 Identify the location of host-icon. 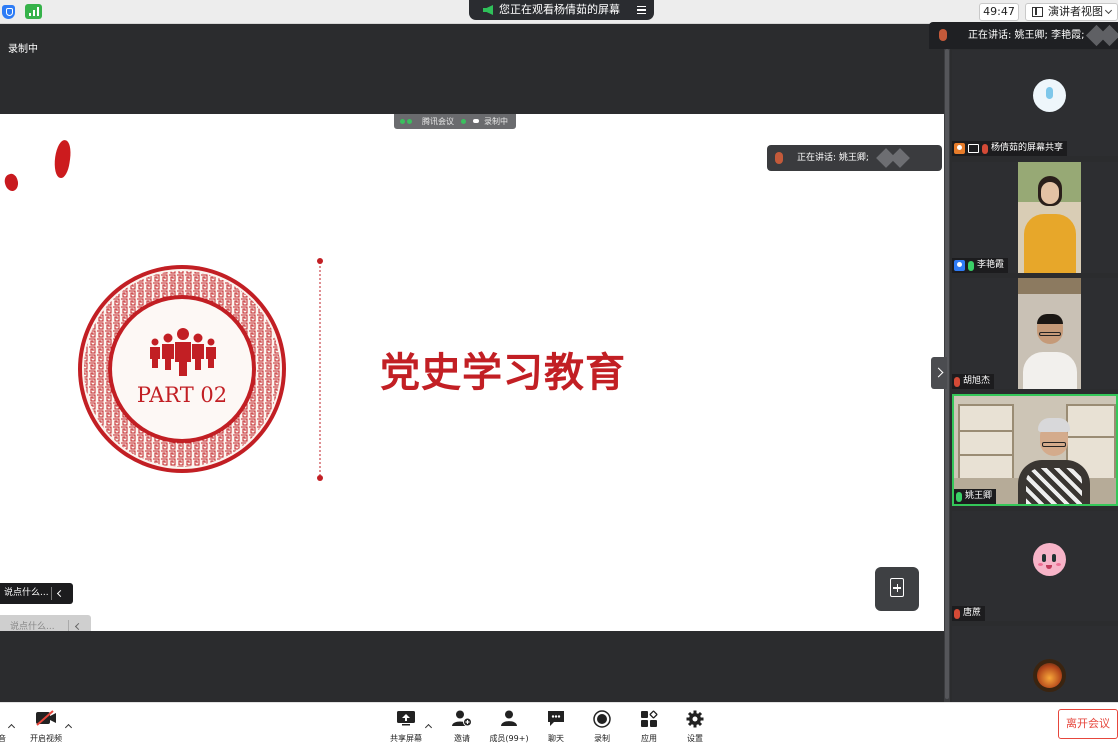
(959, 148).